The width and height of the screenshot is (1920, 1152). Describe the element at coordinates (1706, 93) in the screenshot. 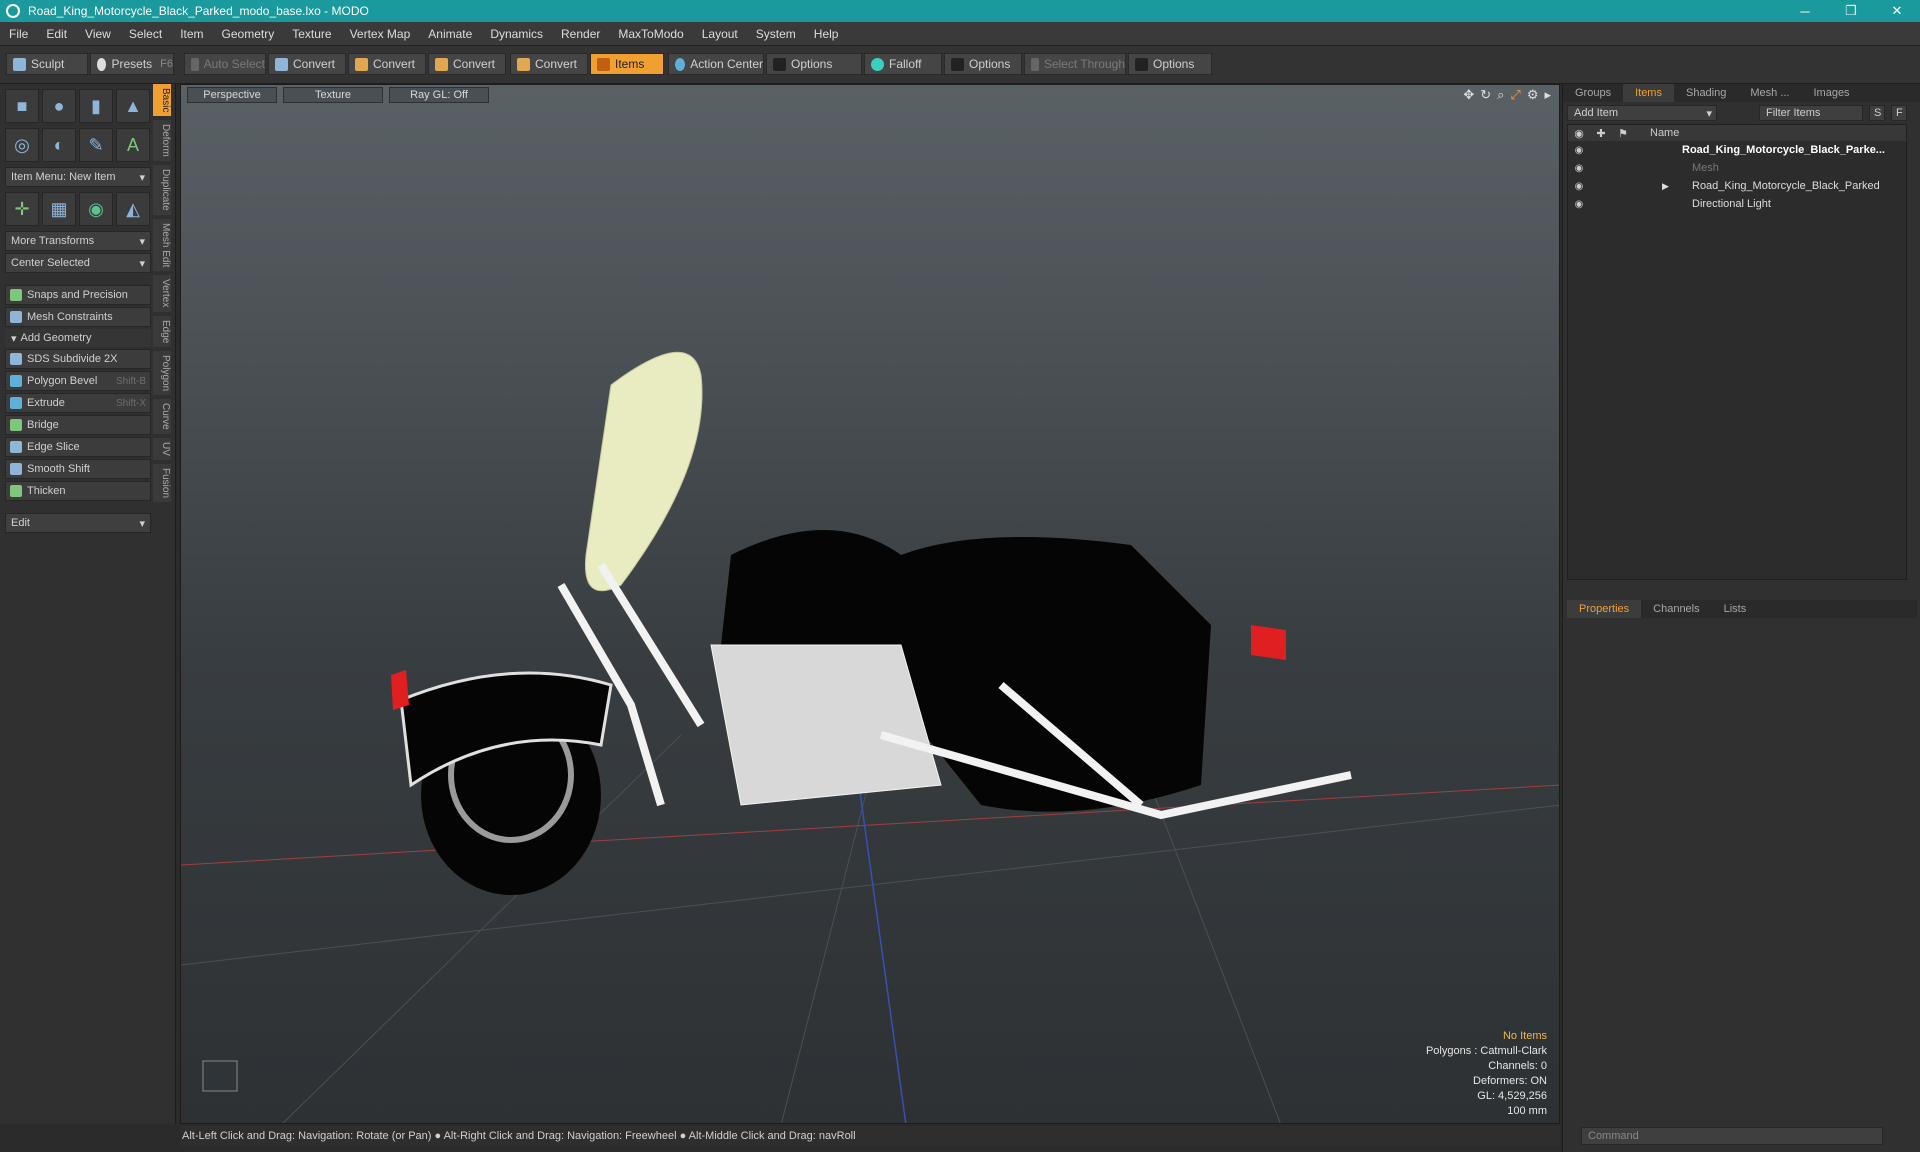

I see `tab-shading: Shading` at that location.